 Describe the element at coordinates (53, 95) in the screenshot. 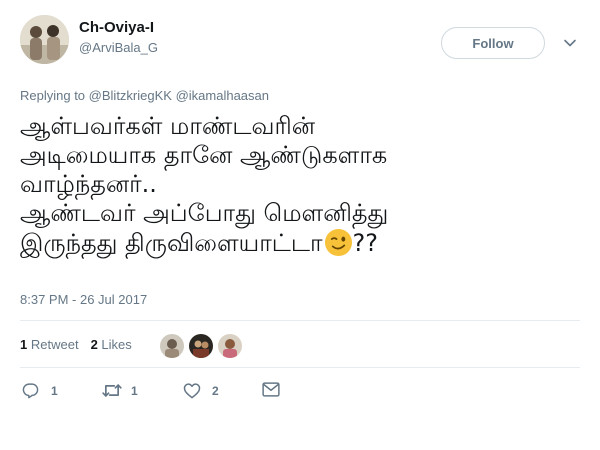

I see `reply-context-prefix: Replying to` at that location.